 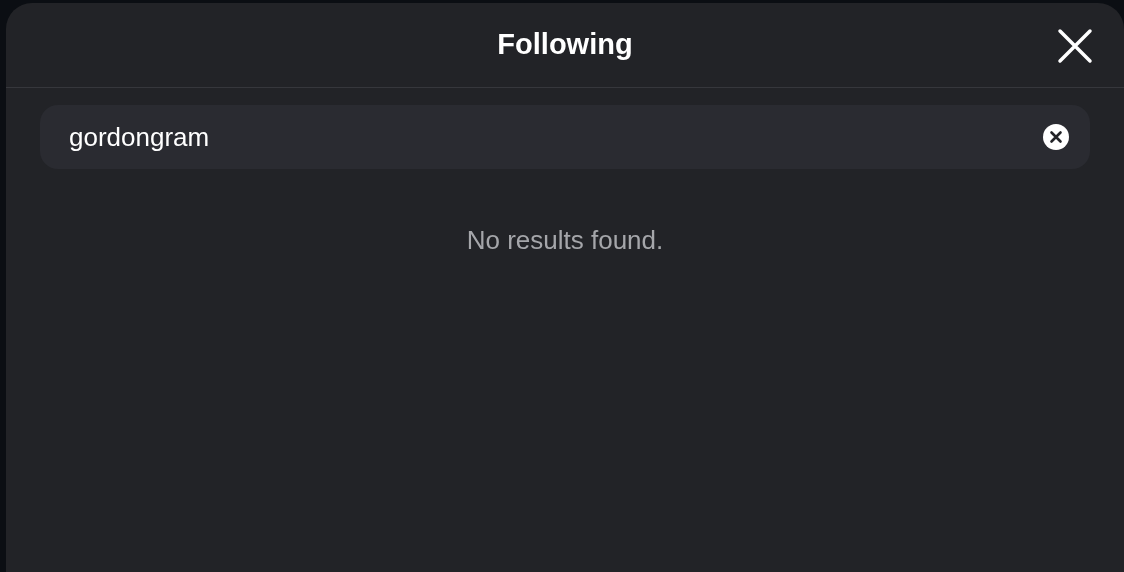 I want to click on empty-message: No results found., so click(x=565, y=240).